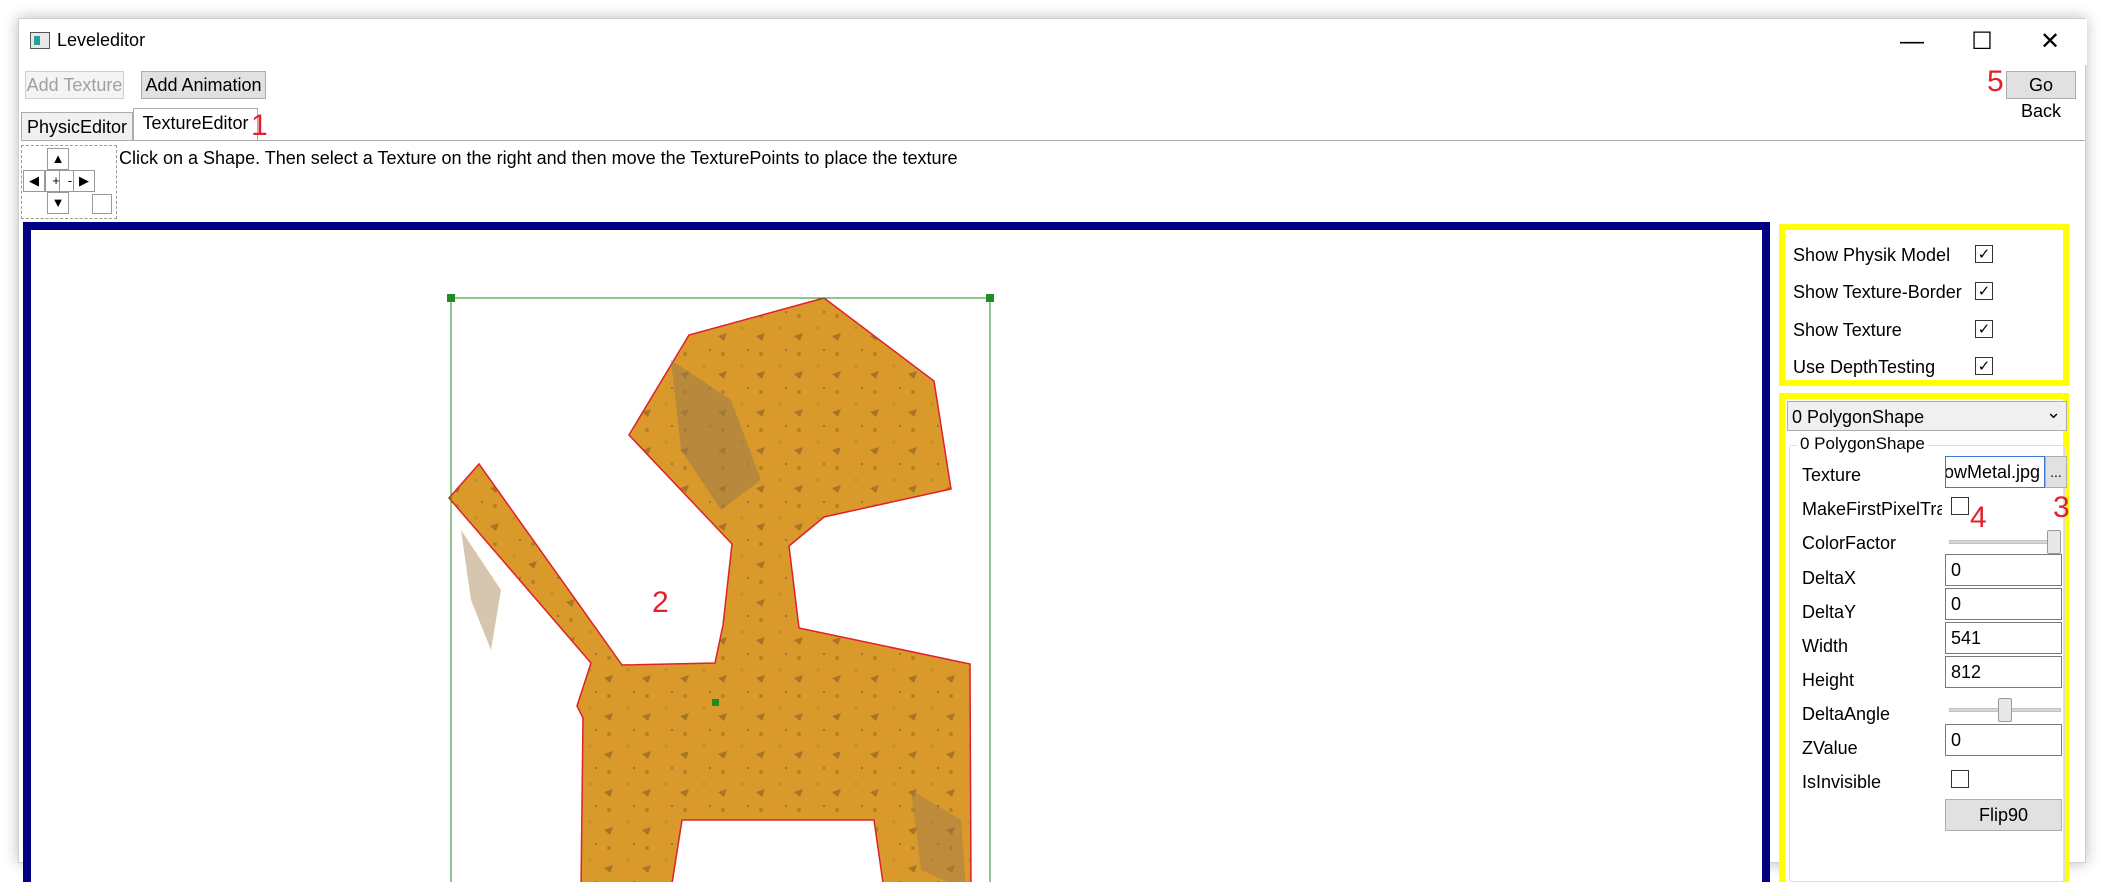 This screenshot has height=882, width=2105. I want to click on shape-selector: 0 PolygonShape ⌄, so click(1927, 416).